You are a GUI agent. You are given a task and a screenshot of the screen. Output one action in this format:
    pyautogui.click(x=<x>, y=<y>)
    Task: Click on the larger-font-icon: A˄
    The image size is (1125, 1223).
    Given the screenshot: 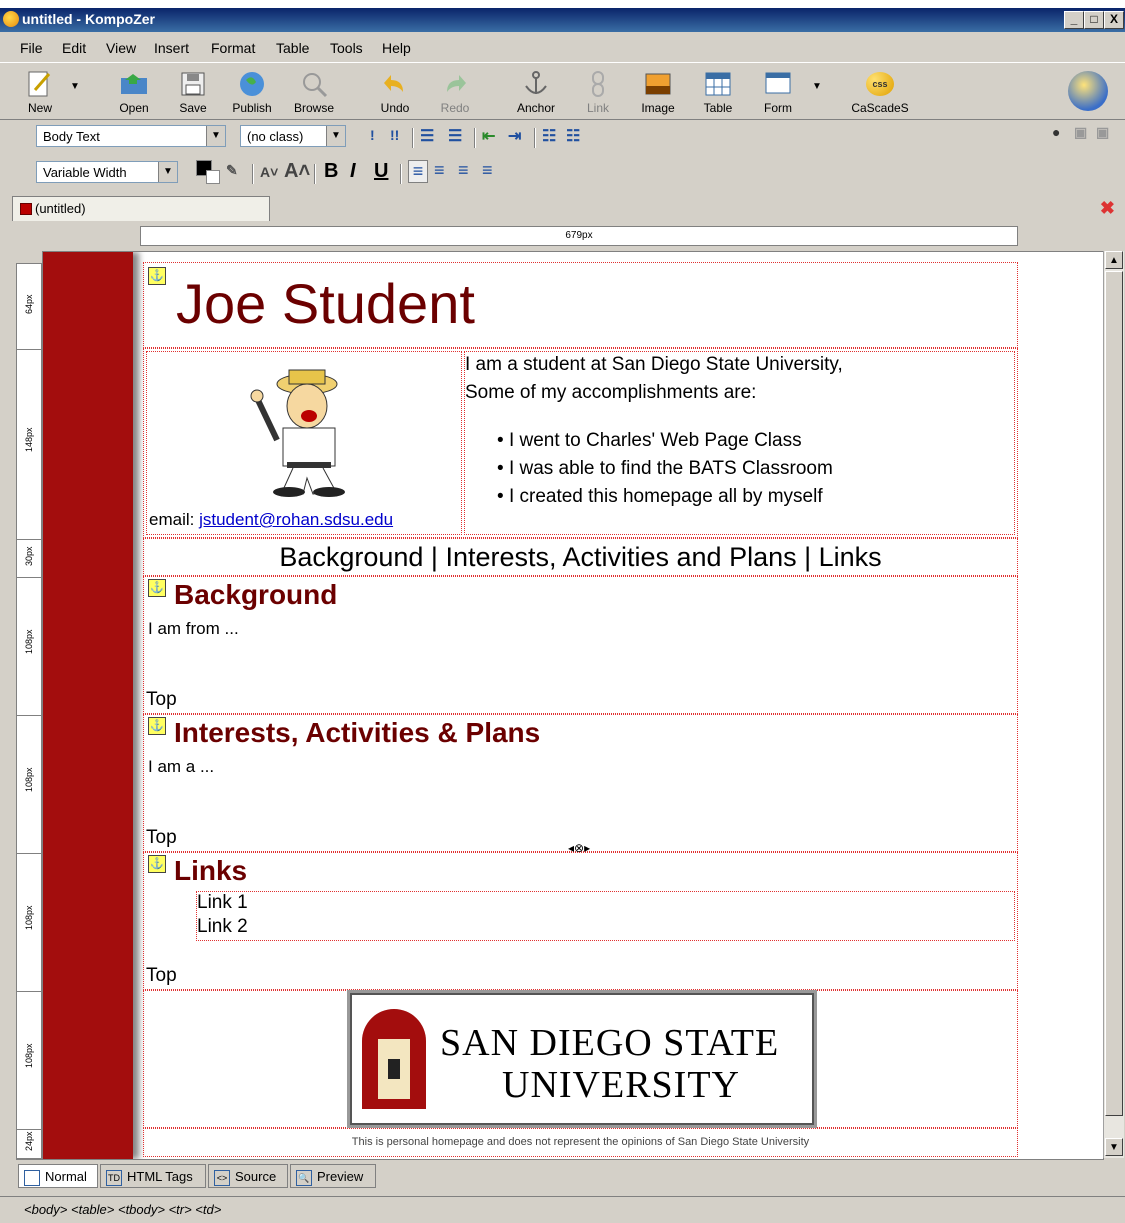 What is the action you would take?
    pyautogui.click(x=297, y=171)
    